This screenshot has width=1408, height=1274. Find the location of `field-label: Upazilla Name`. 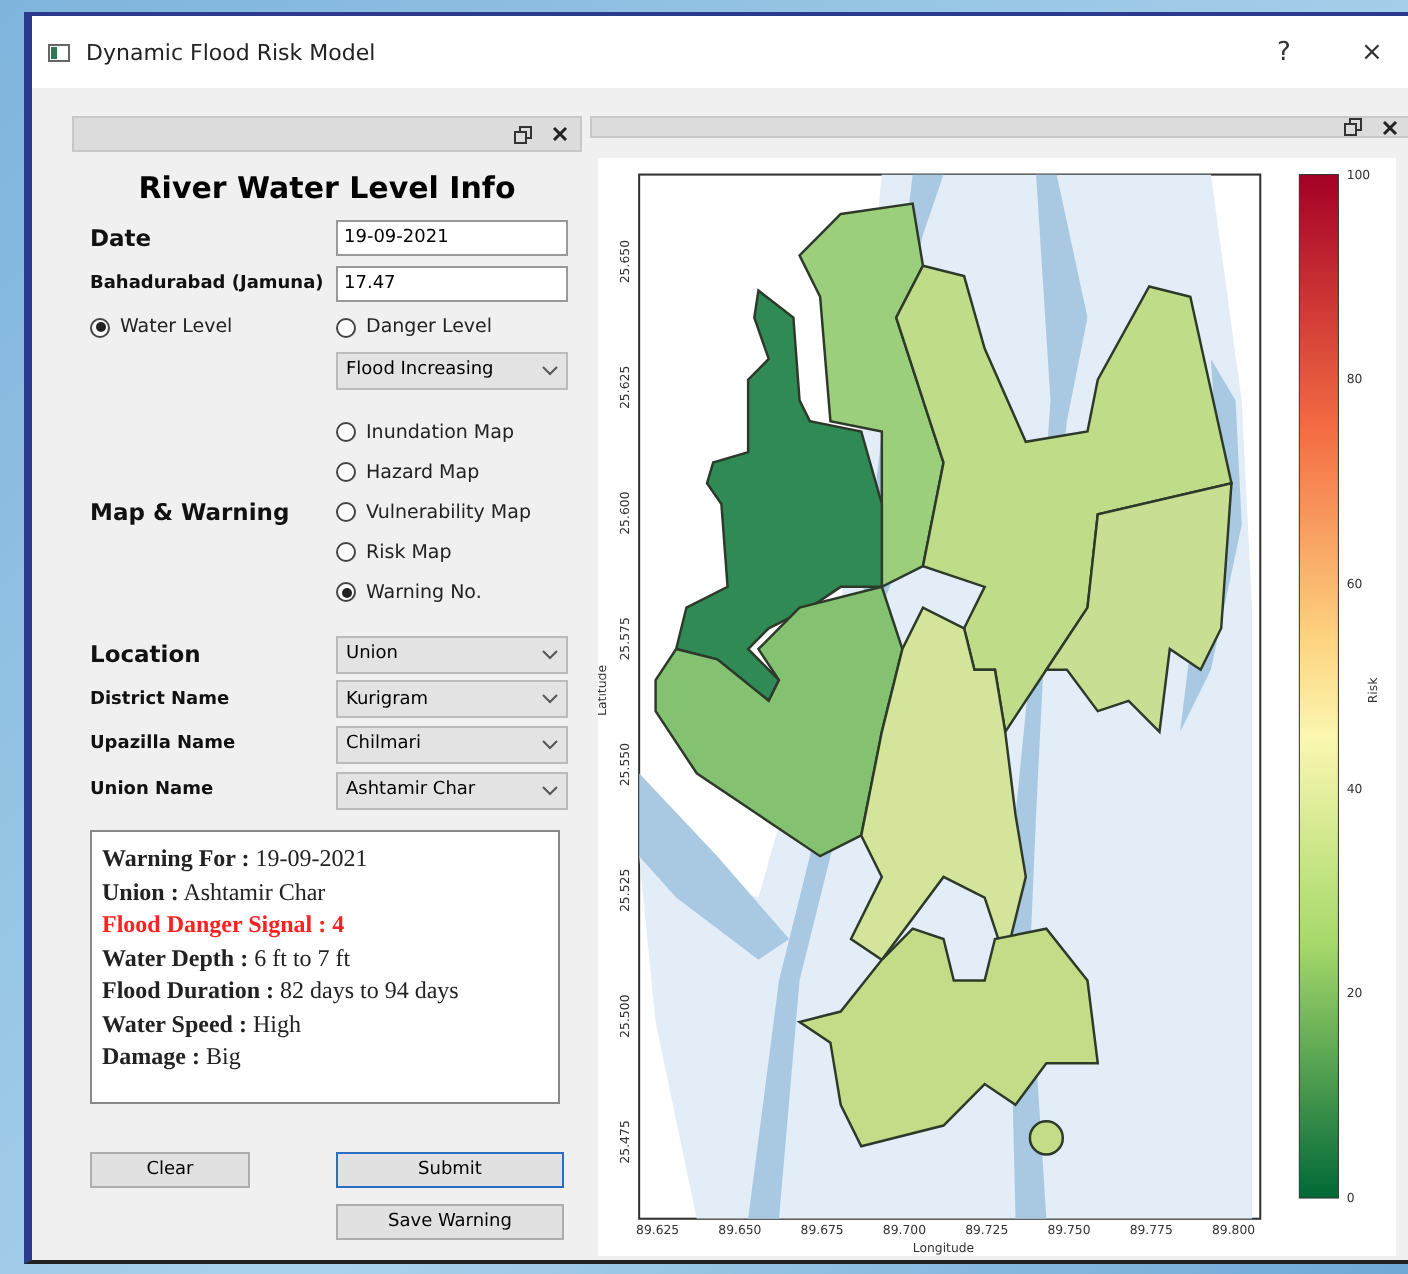

field-label: Upazilla Name is located at coordinates (163, 744).